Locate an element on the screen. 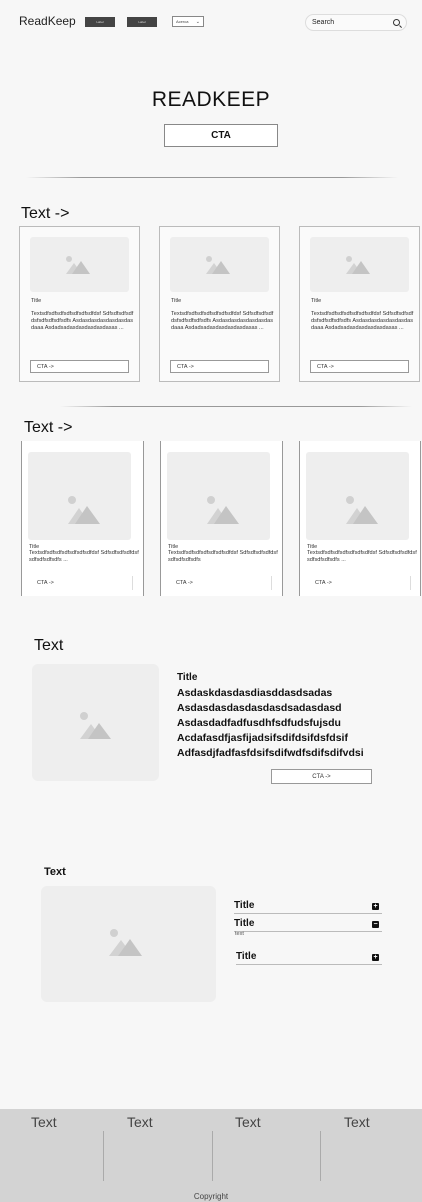  minus-icon: − is located at coordinates (375, 924).